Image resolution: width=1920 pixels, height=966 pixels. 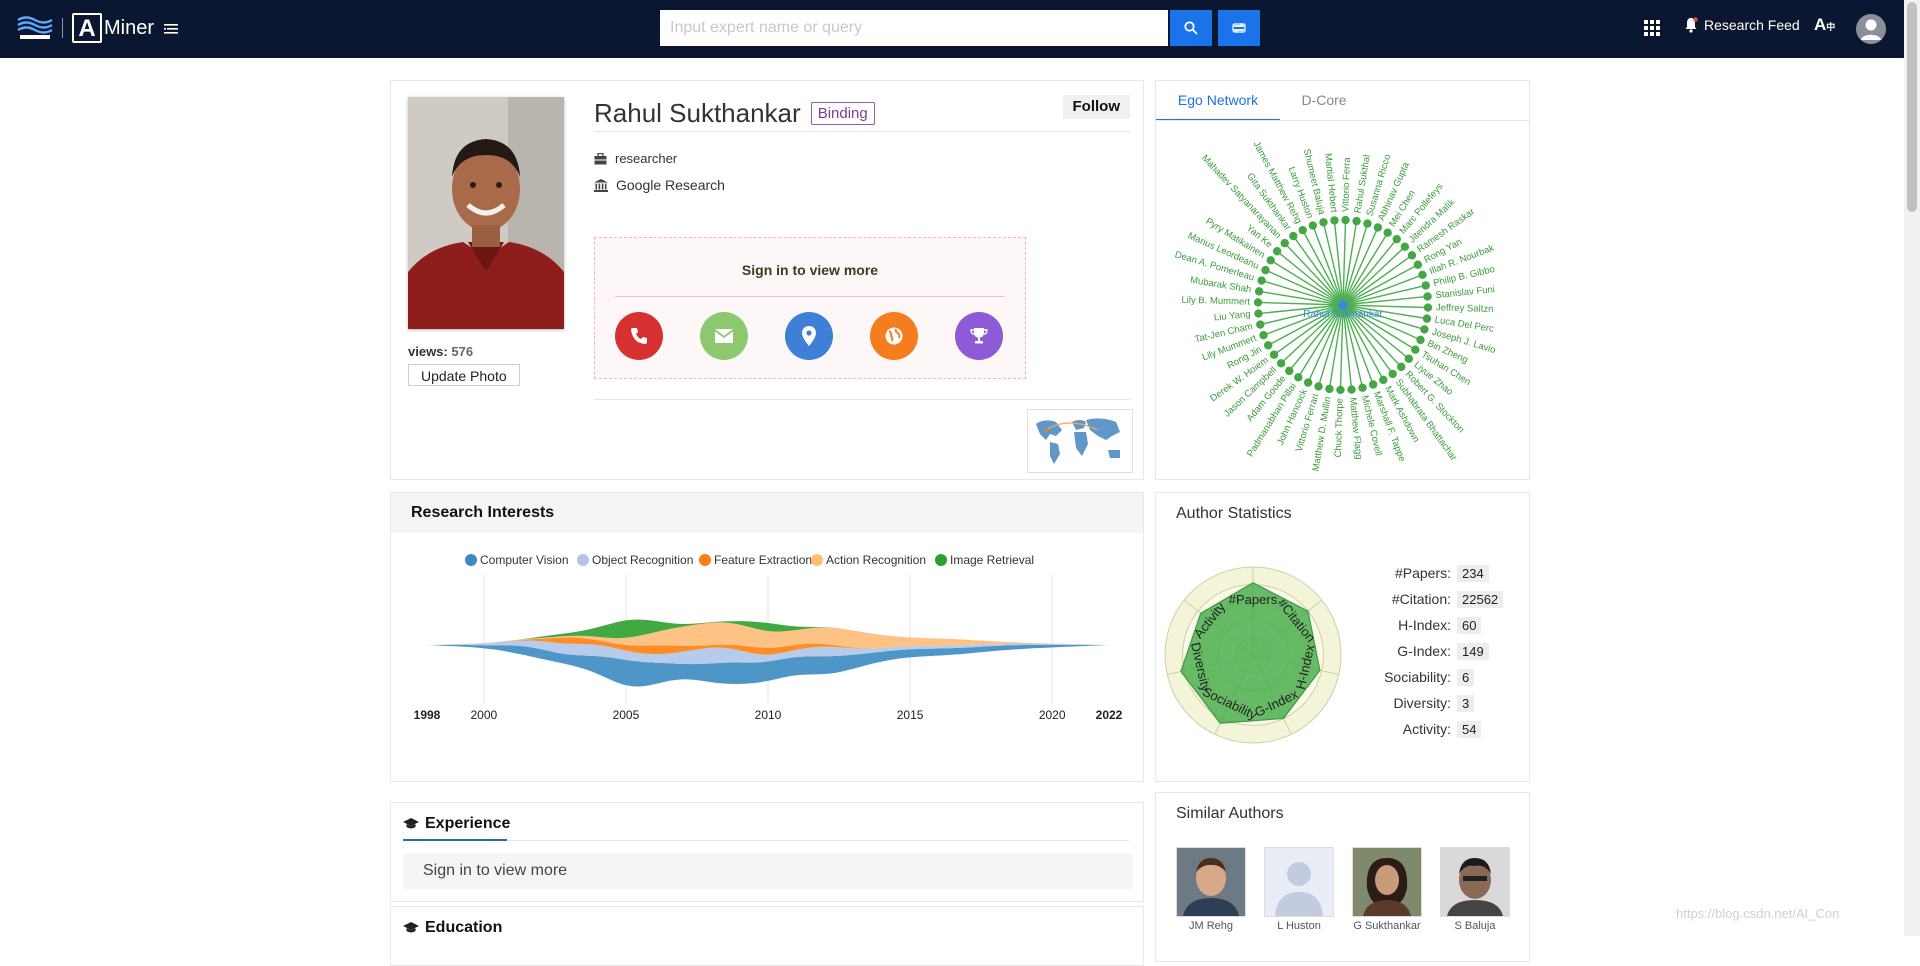 I want to click on organization-logo-icon, so click(x=35, y=28).